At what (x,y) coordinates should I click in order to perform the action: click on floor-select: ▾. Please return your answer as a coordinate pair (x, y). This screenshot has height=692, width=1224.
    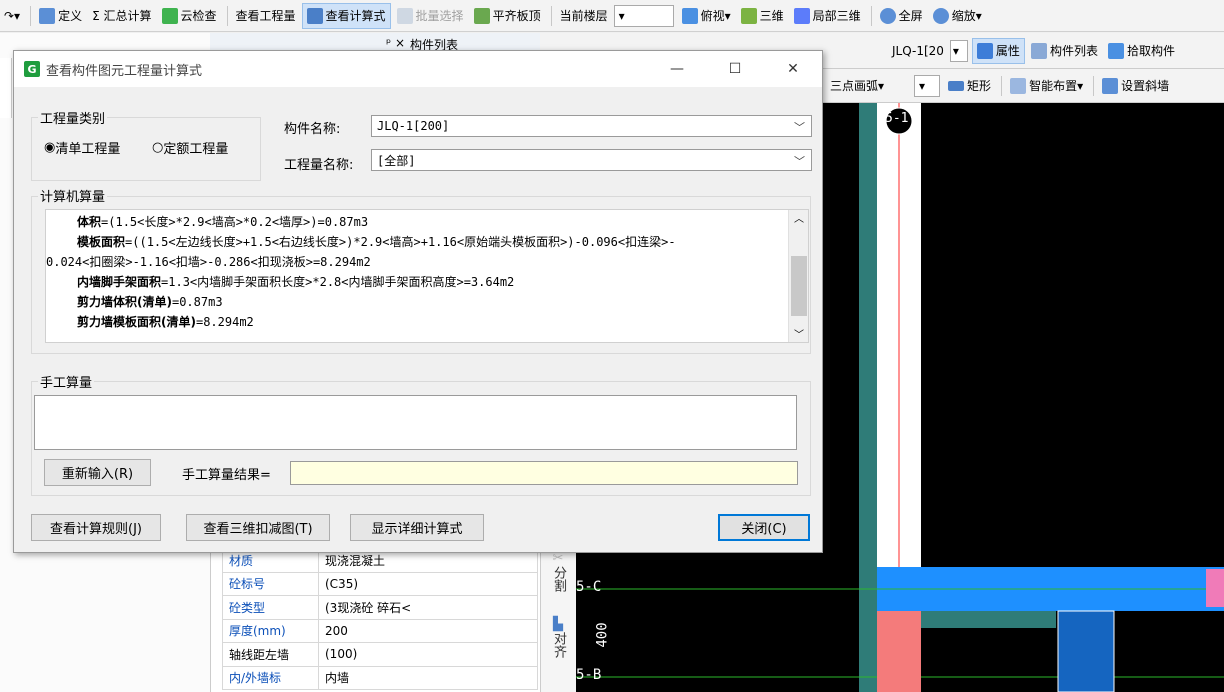
    Looking at the image, I should click on (643, 15).